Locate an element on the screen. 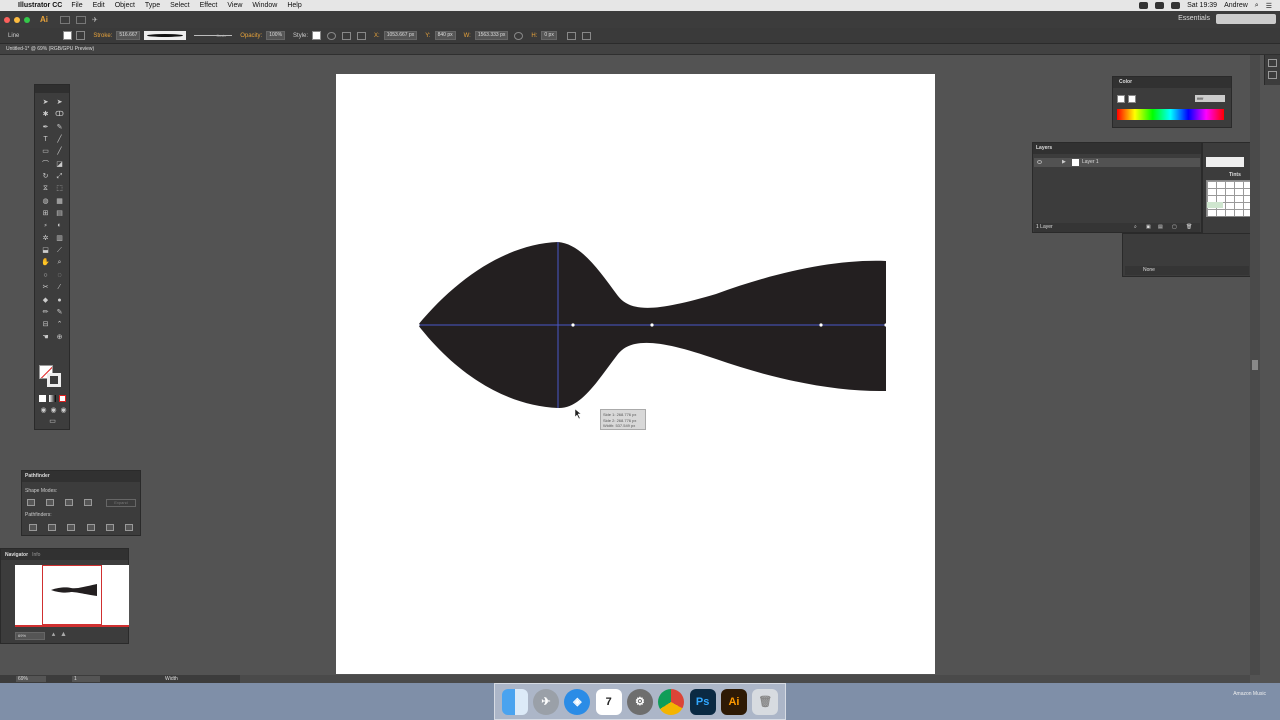 The image size is (1280, 720). w-field: 1563.333 px is located at coordinates (491, 35).